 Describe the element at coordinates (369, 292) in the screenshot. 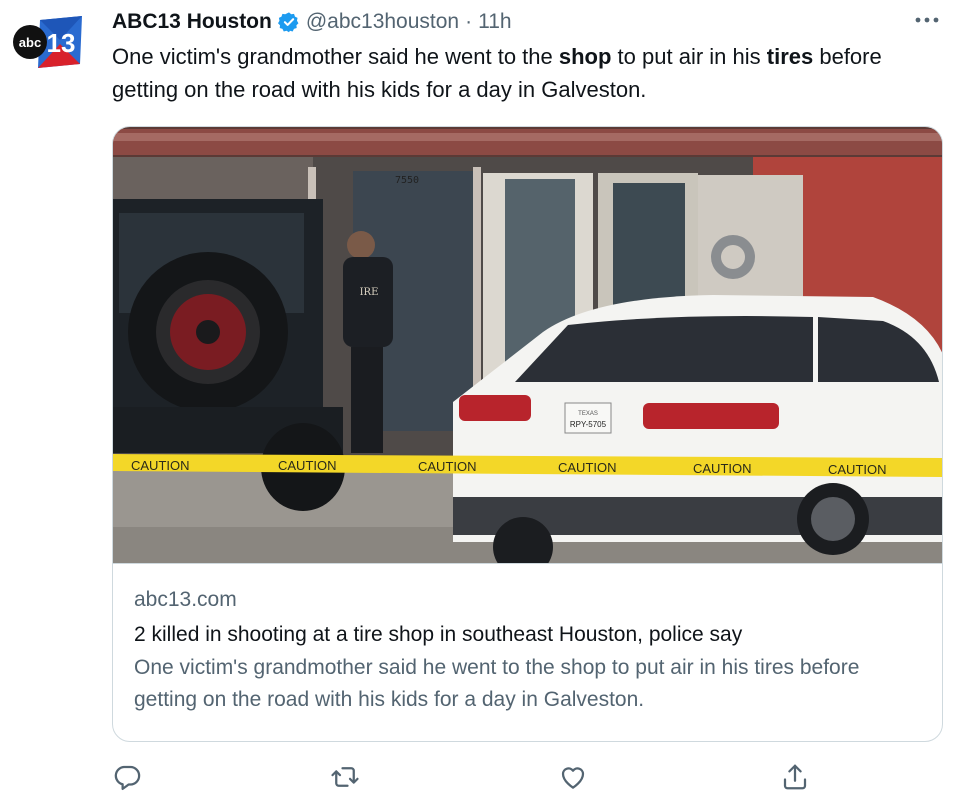

I see `shirt-text: IRE` at that location.